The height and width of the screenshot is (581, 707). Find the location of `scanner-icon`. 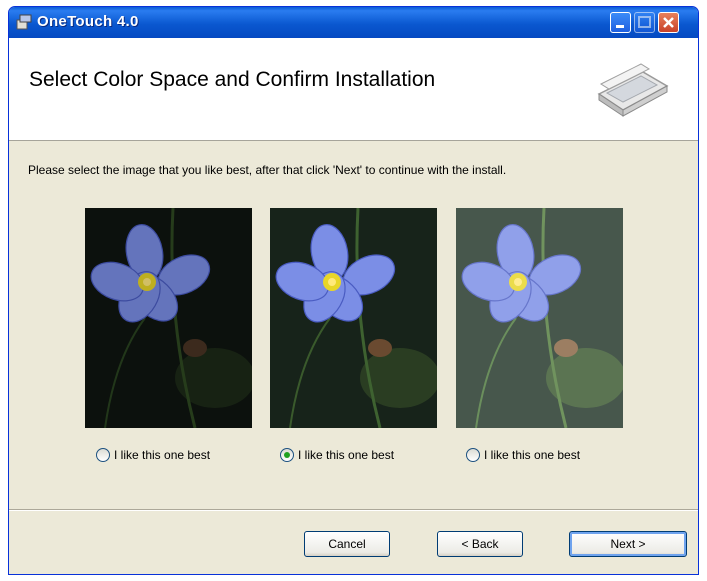

scanner-icon is located at coordinates (633, 90).